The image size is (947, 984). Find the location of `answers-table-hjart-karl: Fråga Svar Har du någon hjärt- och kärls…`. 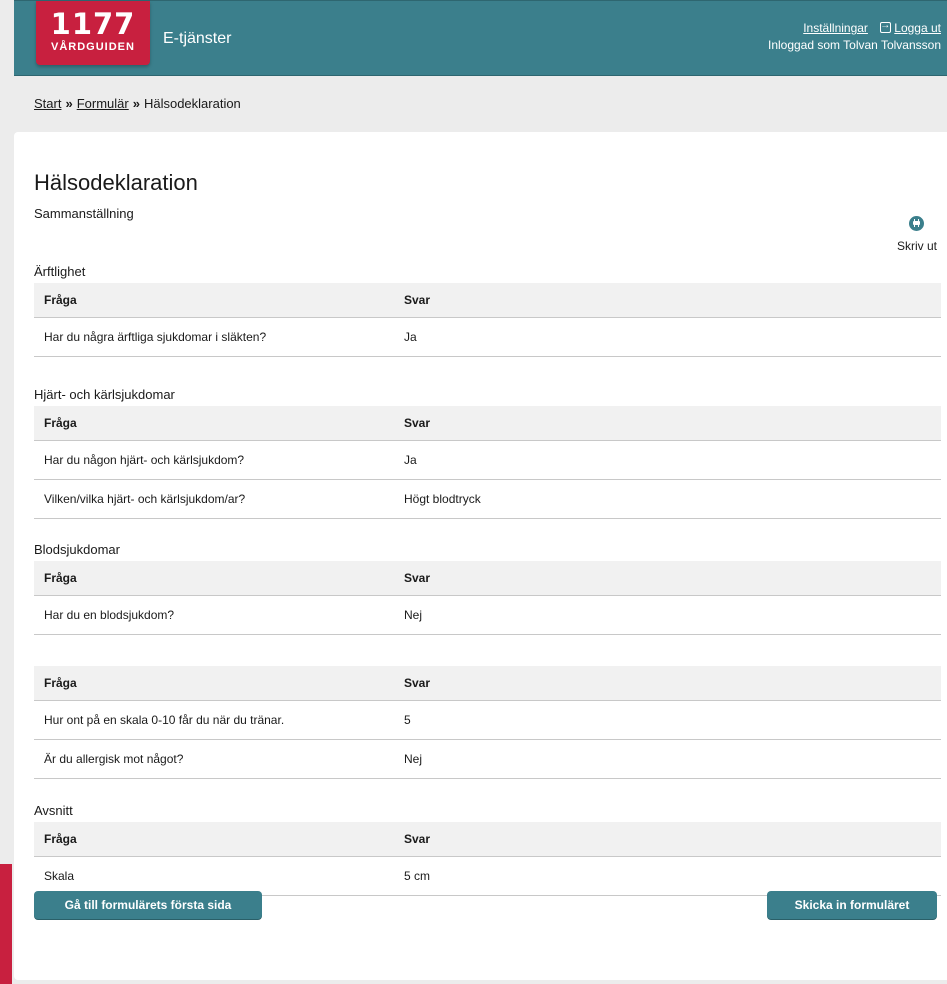

answers-table-hjart-karl: Fråga Svar Har du någon hjärt- och kärls… is located at coordinates (487, 462).